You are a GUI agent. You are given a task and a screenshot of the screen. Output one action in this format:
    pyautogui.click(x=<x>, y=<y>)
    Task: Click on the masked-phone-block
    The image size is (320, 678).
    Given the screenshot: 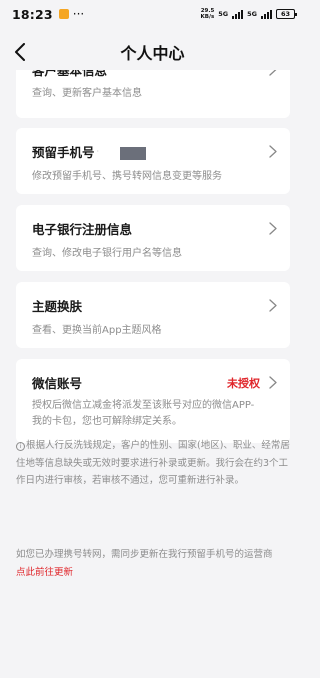 What is the action you would take?
    pyautogui.click(x=133, y=153)
    